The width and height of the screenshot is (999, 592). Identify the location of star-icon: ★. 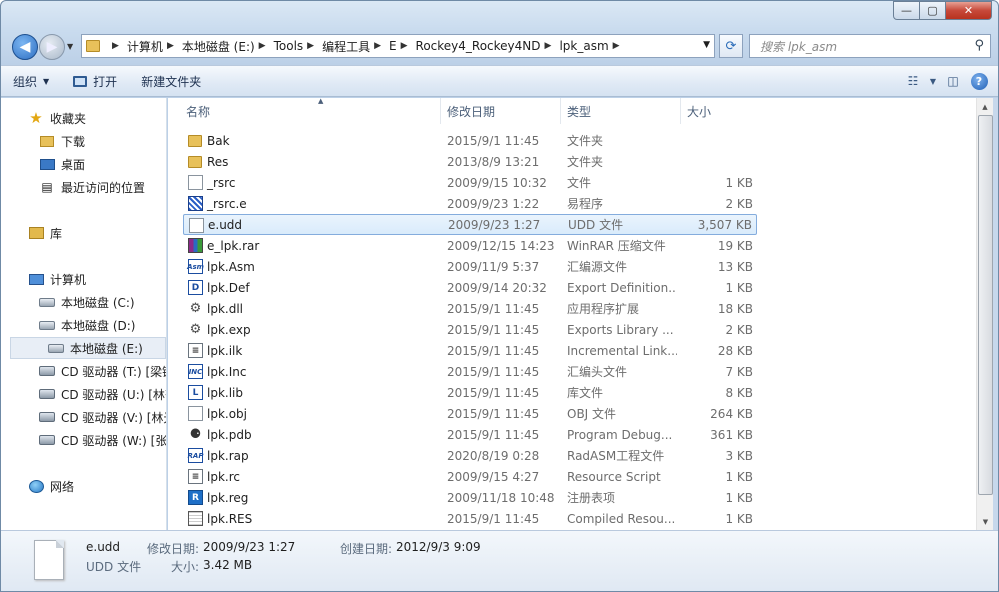
(36, 118).